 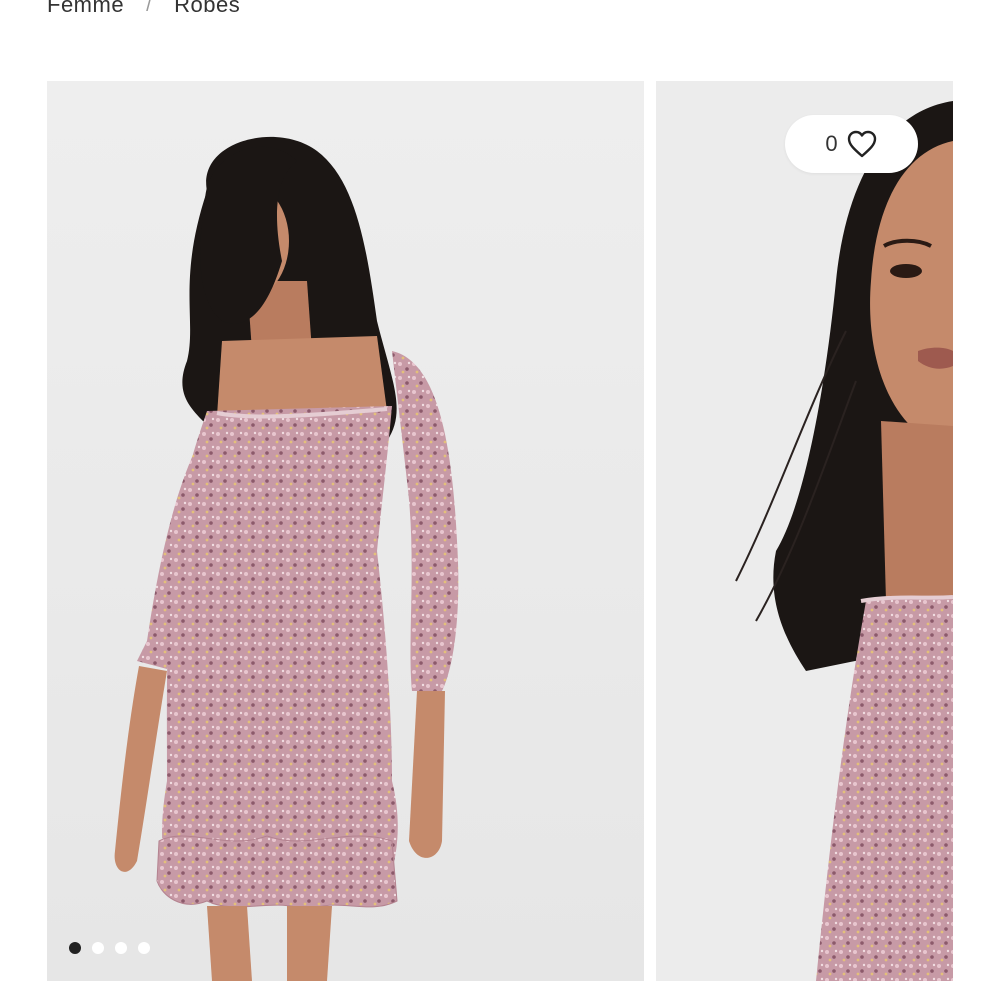 What do you see at coordinates (831, 143) in the screenshot?
I see `wishlist-count: 0` at bounding box center [831, 143].